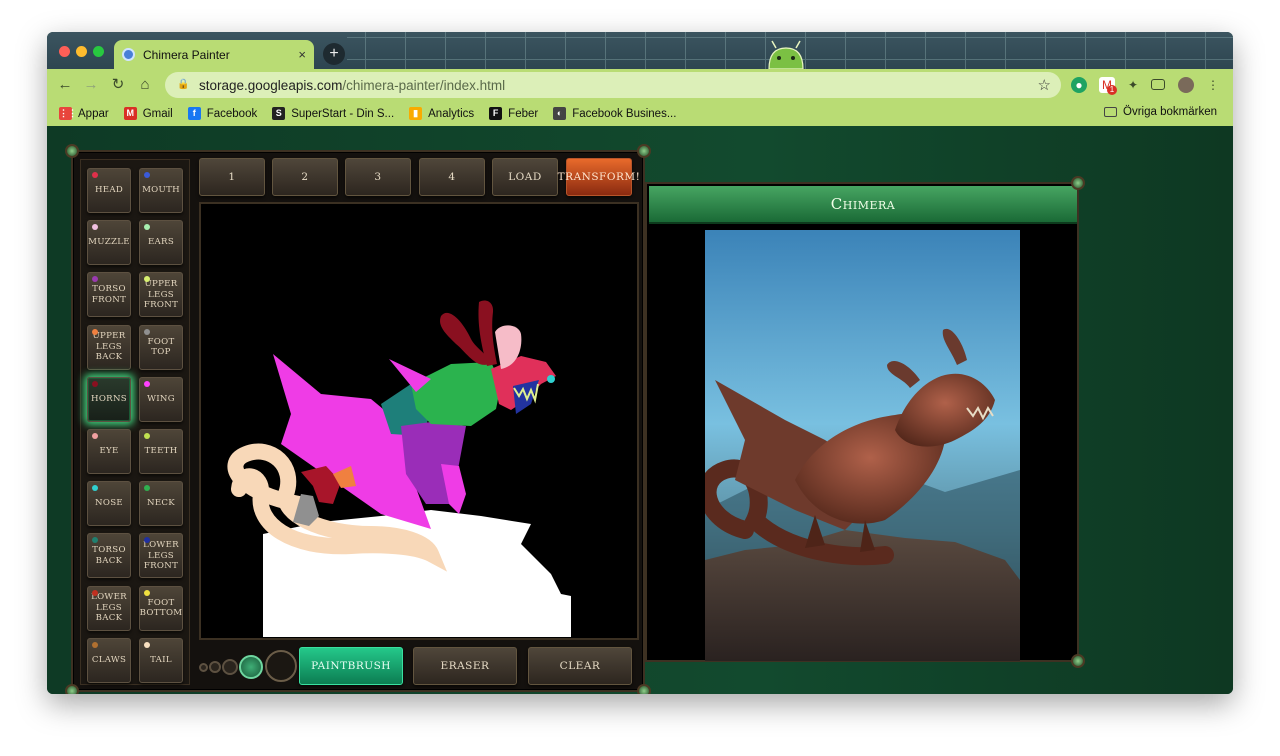 The width and height of the screenshot is (1280, 756). What do you see at coordinates (378, 177) in the screenshot?
I see `top-button-3: 3` at bounding box center [378, 177].